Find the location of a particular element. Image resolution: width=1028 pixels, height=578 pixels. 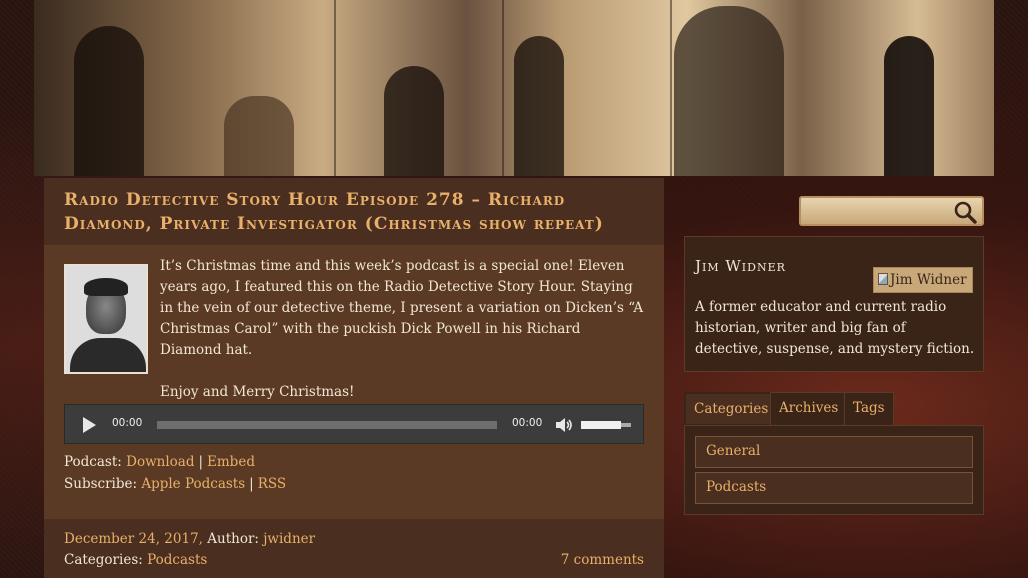

play-icon is located at coordinates (89, 425).